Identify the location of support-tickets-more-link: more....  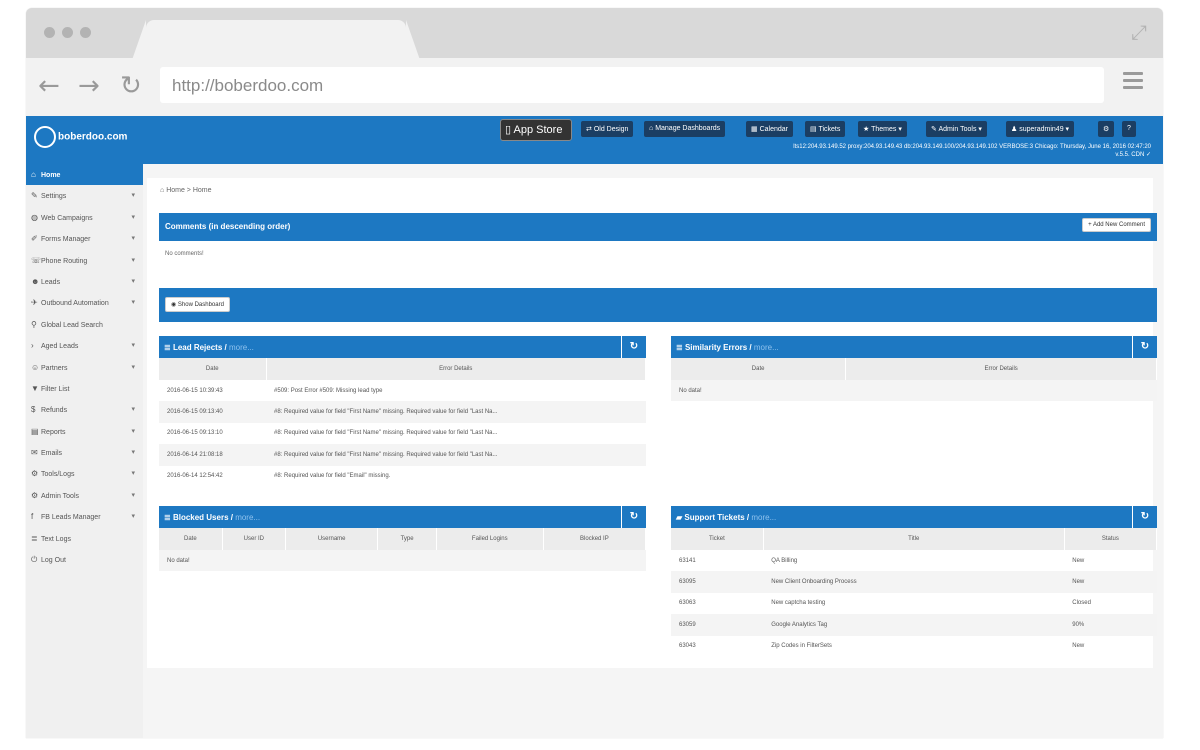
(763, 517).